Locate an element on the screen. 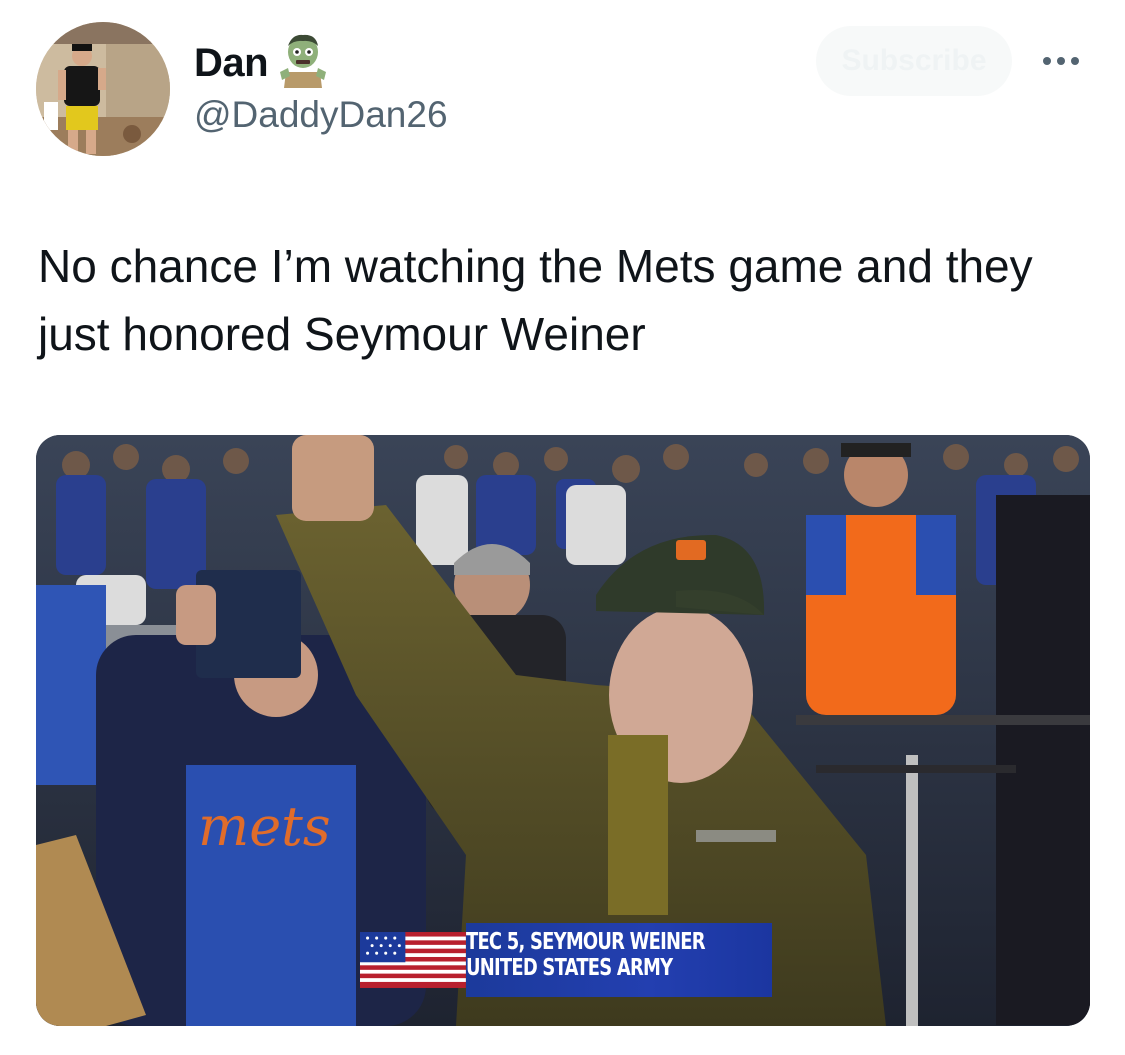 The width and height of the screenshot is (1125, 1055). more-horizontal-icon is located at coordinates (1047, 61).